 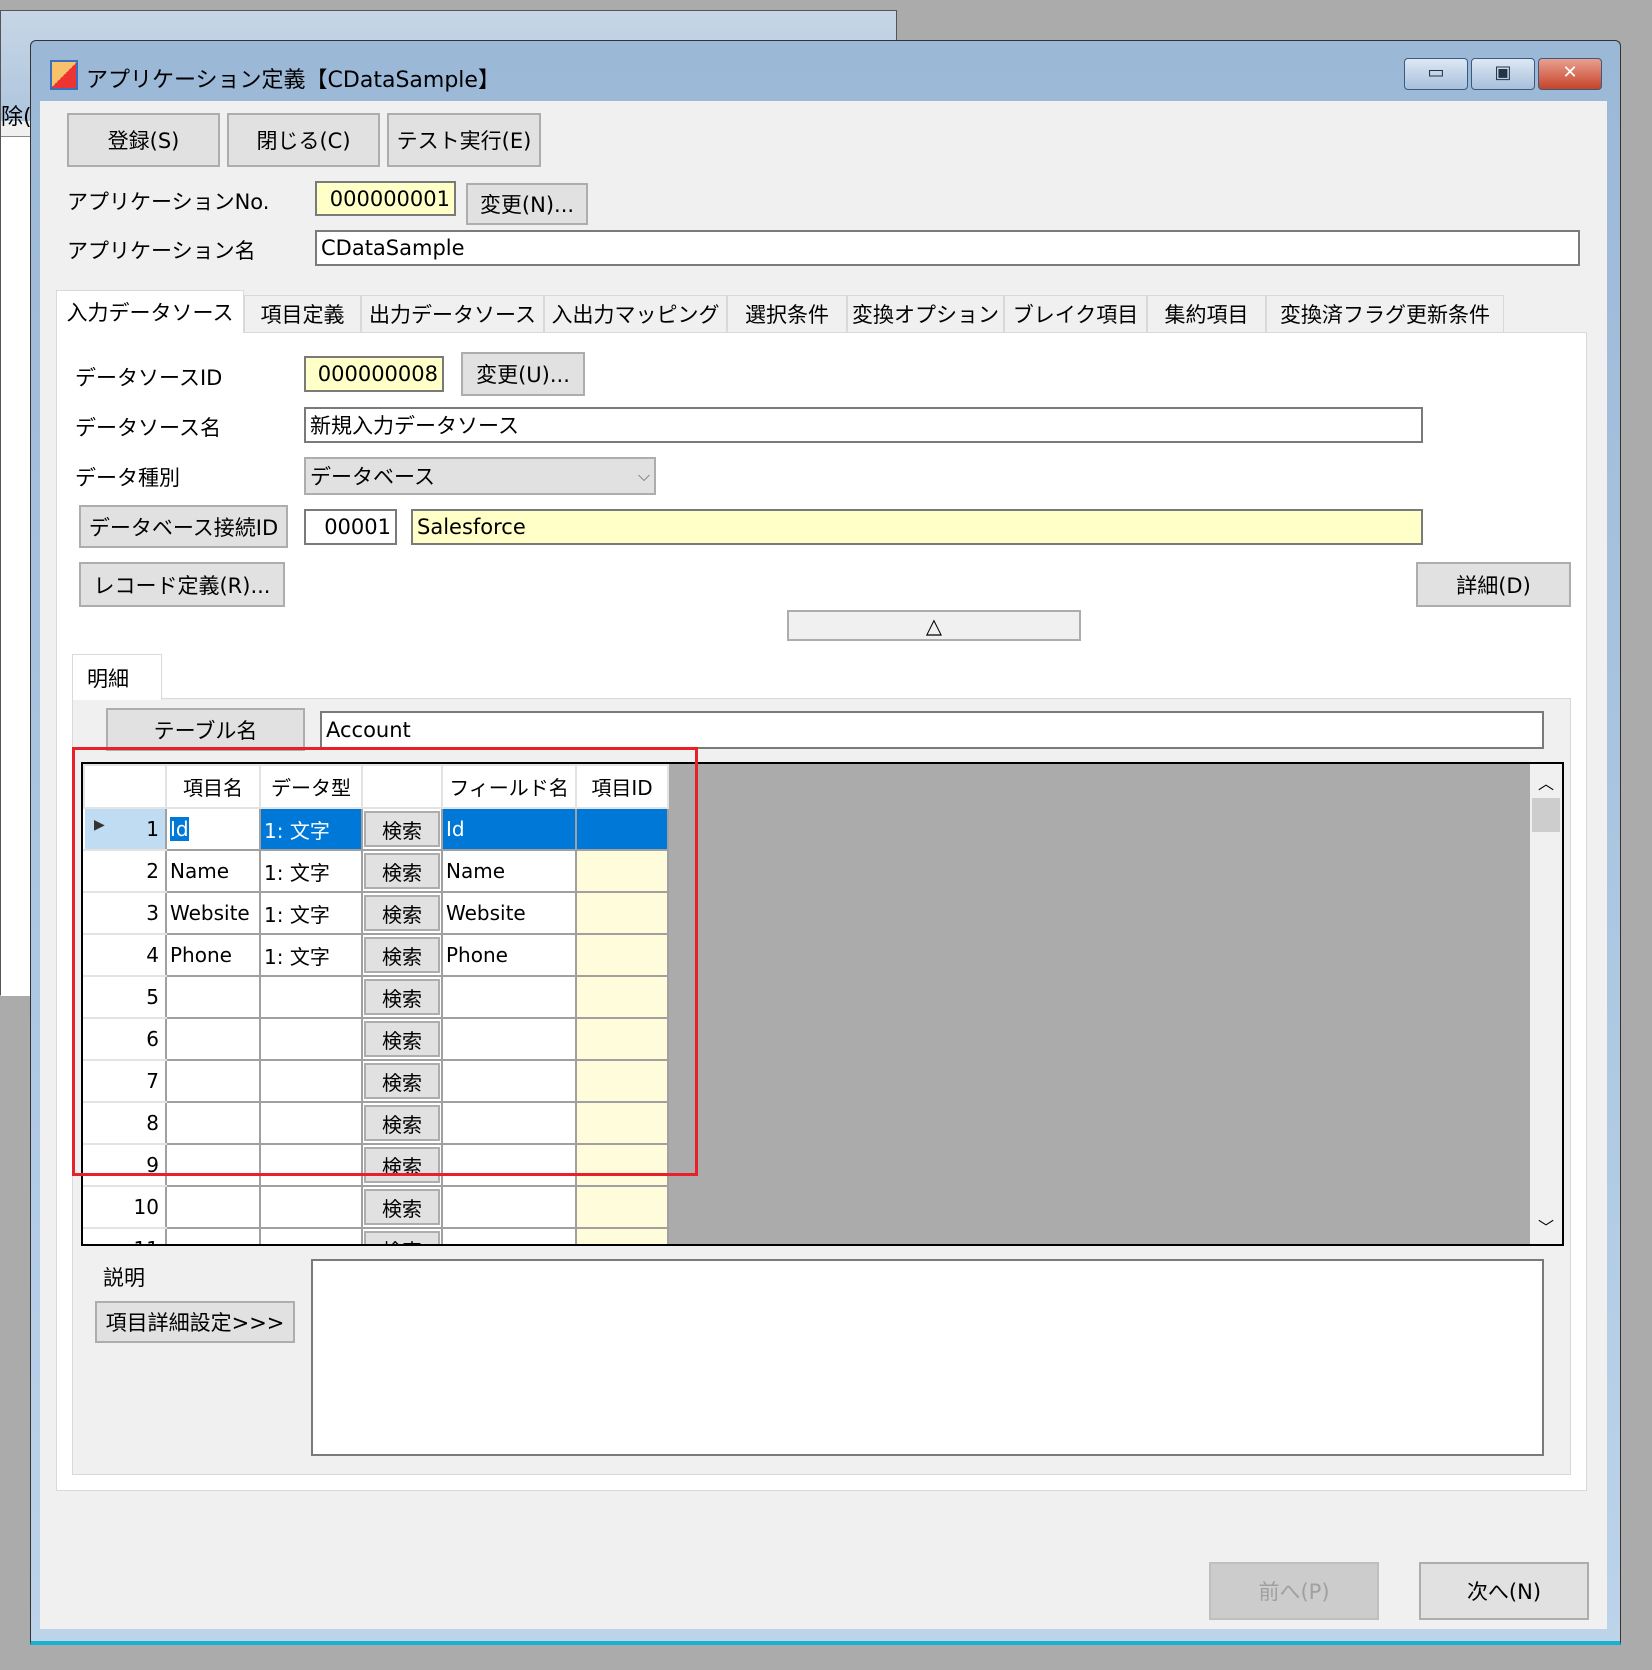 What do you see at coordinates (1546, 1226) in the screenshot?
I see `scroll-down-icon: ﹀` at bounding box center [1546, 1226].